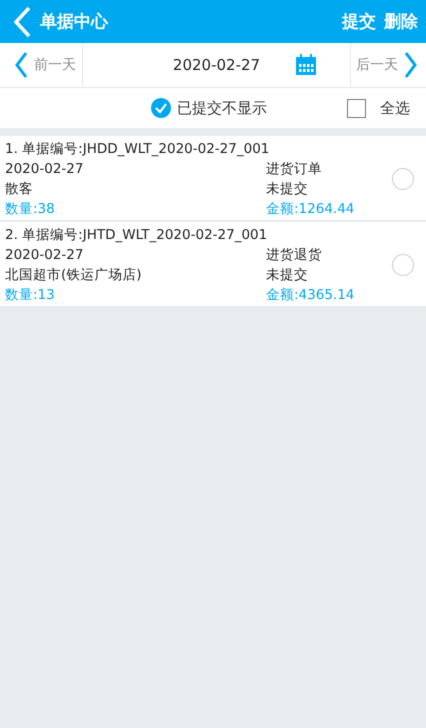  Describe the element at coordinates (213, 178) in the screenshot. I see `order-card: 1. 单据编号:JHDD_WLT_2020-02-27_001 2020-02-27 进货订单 散客 未提交 数量:38 金额:1264.44` at that location.